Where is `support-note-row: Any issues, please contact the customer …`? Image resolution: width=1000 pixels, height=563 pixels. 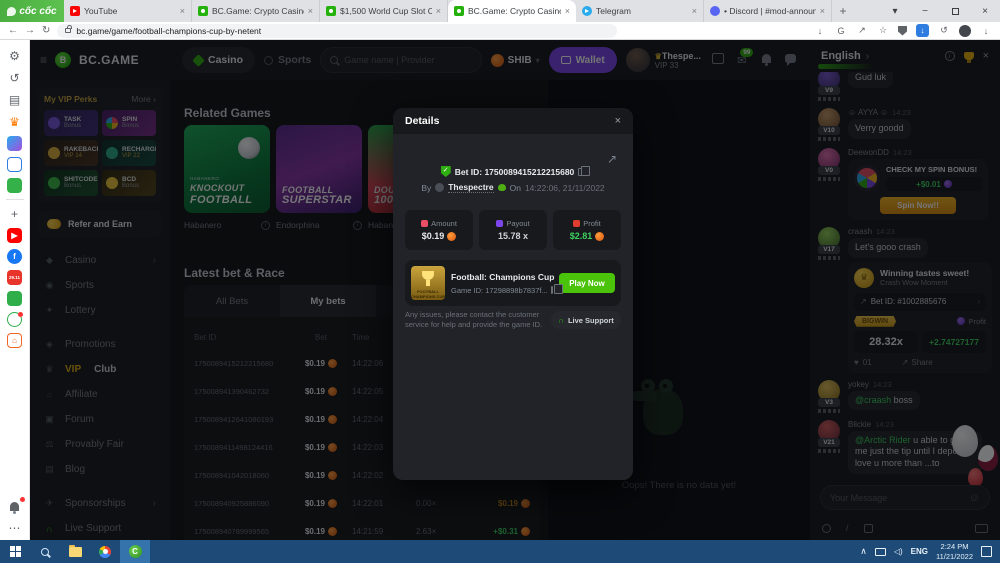
support-note-row: Any issues, please contact the customer … is located at coordinates (513, 320).